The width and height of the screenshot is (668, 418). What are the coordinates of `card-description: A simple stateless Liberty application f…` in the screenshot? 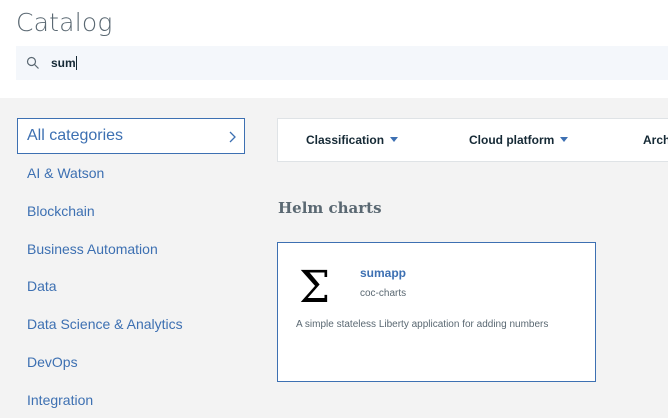 It's located at (422, 324).